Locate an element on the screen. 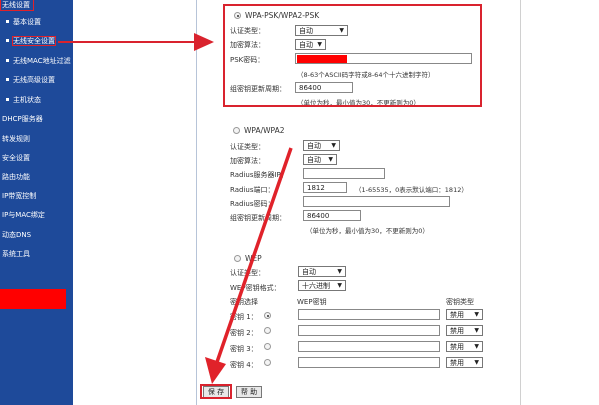  wep-key4-type: 禁用 ▼ is located at coordinates (464, 362).